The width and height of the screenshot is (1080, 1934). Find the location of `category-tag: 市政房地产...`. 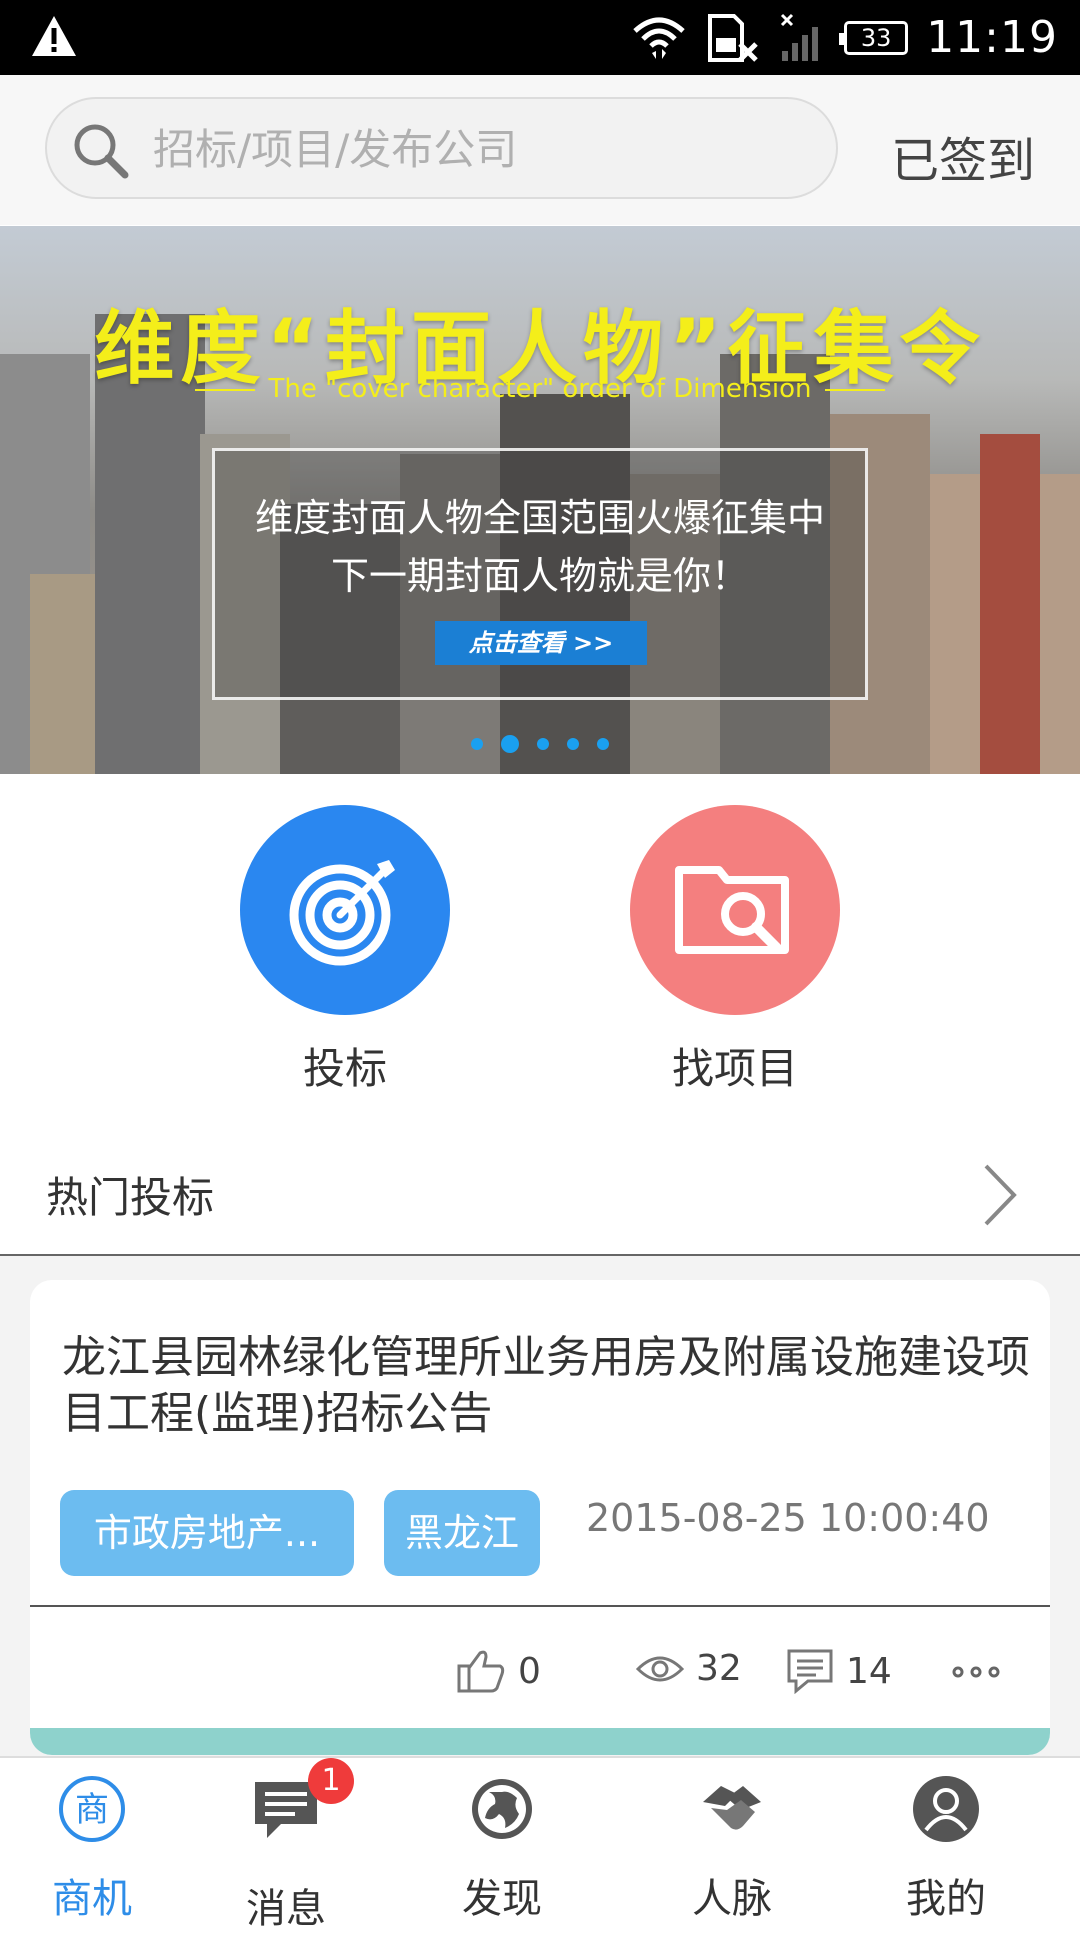

category-tag: 市政房地产... is located at coordinates (207, 1533).